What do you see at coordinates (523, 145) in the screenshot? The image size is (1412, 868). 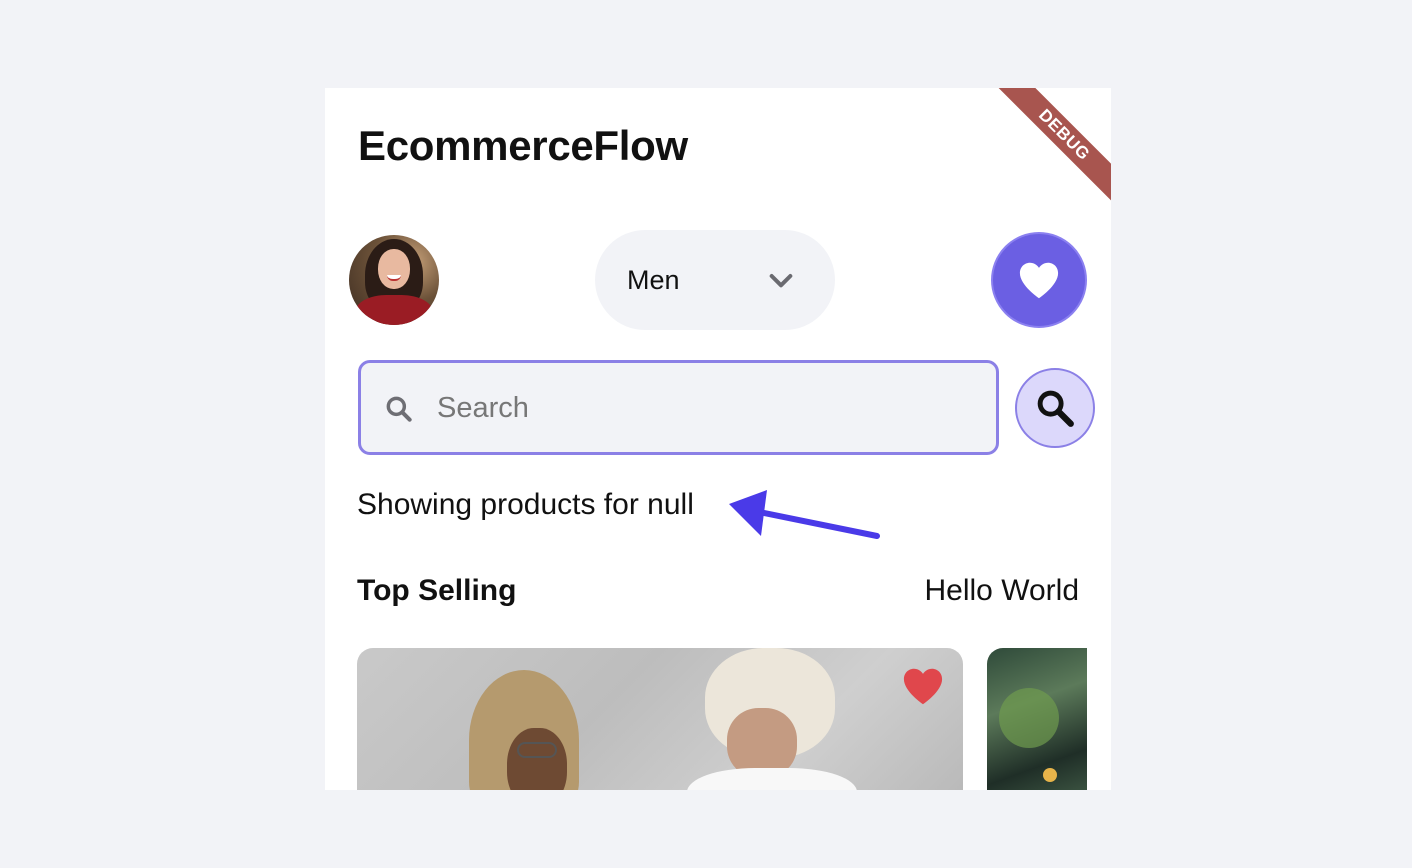 I see `app-title: EcommerceFlow` at bounding box center [523, 145].